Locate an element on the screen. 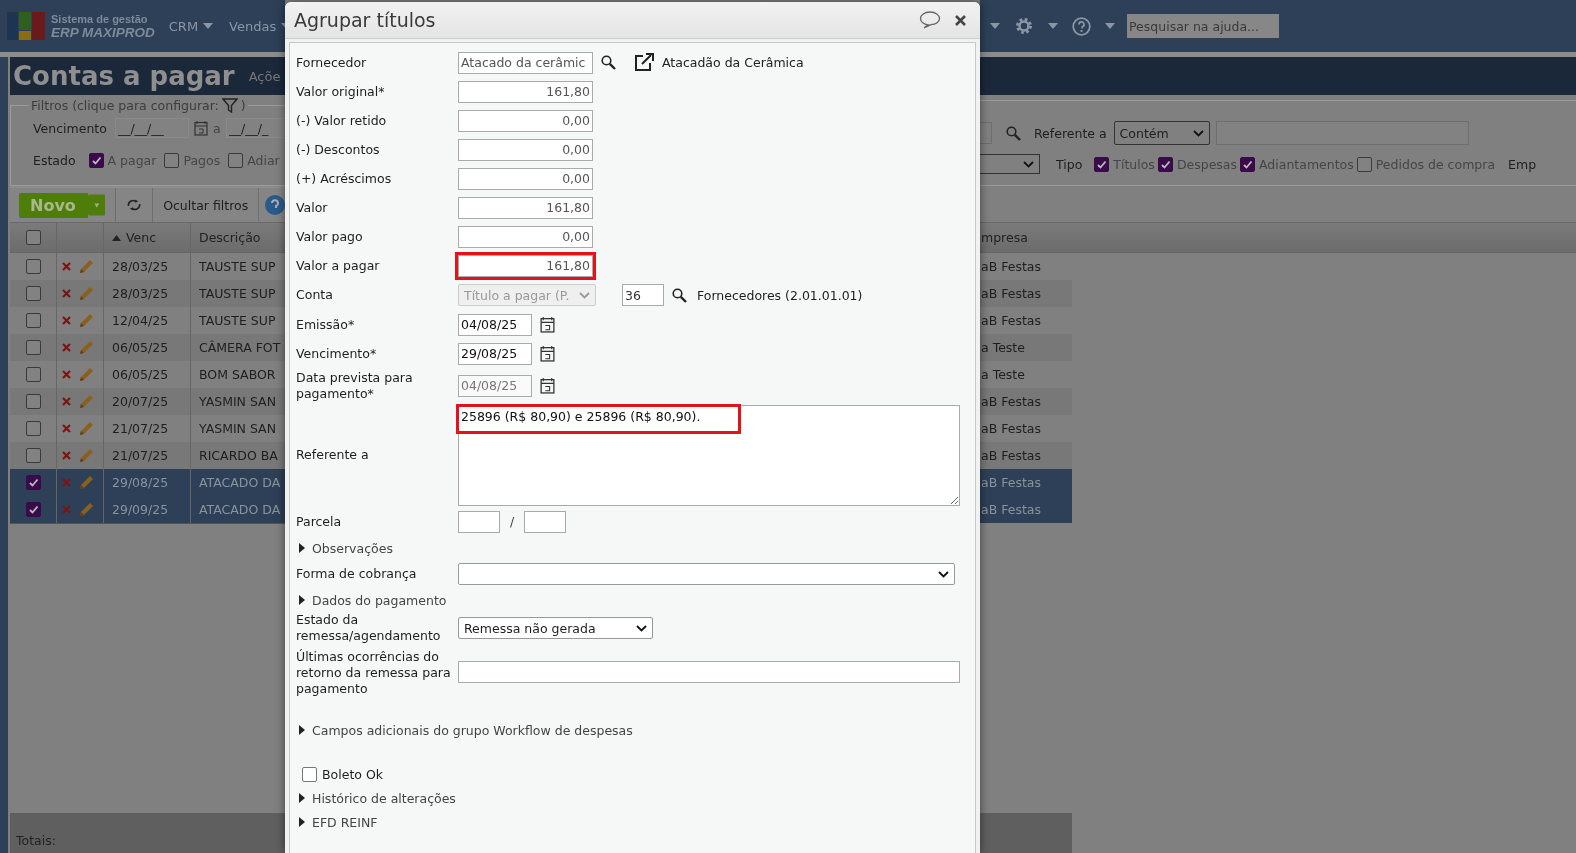 Image resolution: width=1576 pixels, height=853 pixels. hide-filters-button: Ocultar filtros is located at coordinates (206, 205).